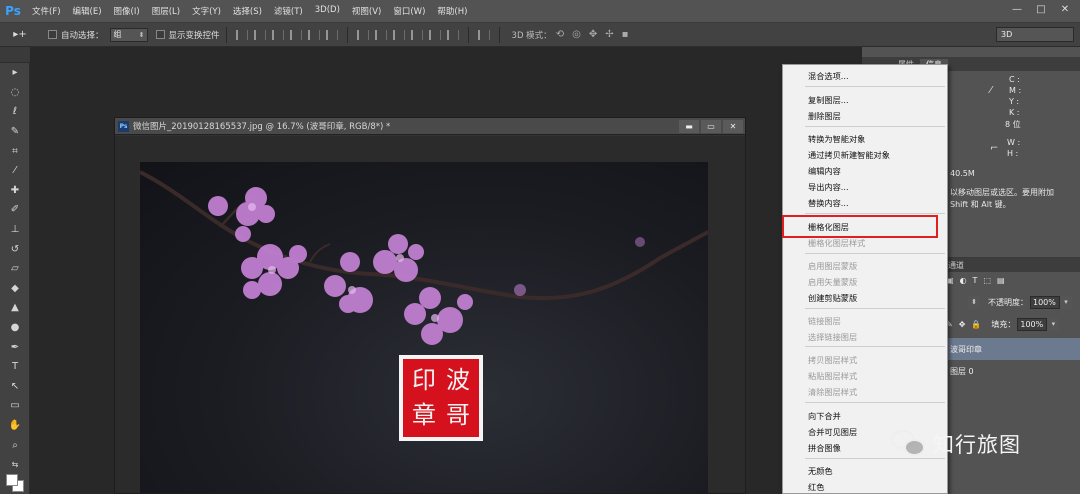 This screenshot has height=494, width=1080. Describe the element at coordinates (398, 34) in the screenshot. I see `distribute-bottom-icon` at that location.